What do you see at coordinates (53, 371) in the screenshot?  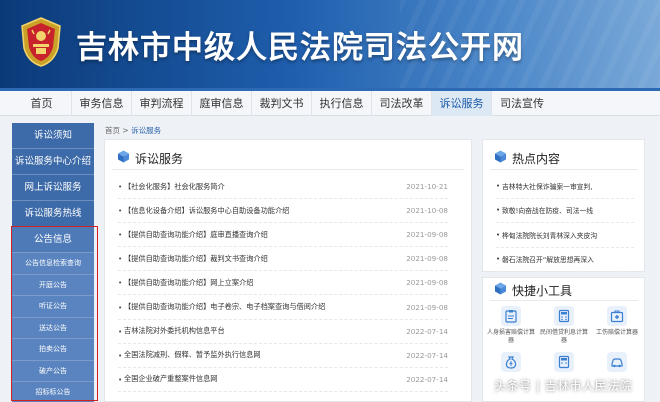 I see `sidebar-sub-bankruptcy: 破产公告` at bounding box center [53, 371].